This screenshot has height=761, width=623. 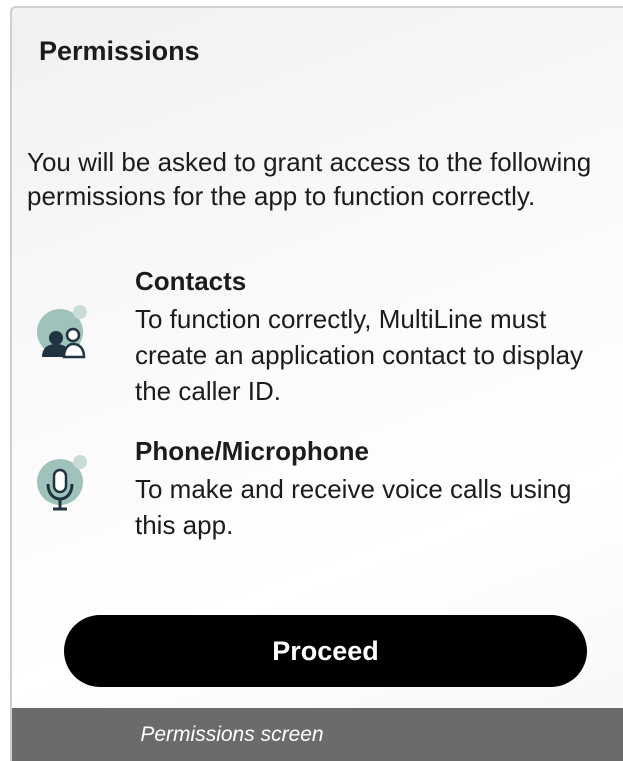 I want to click on caption-bar: Permissions screen, so click(x=317, y=734).